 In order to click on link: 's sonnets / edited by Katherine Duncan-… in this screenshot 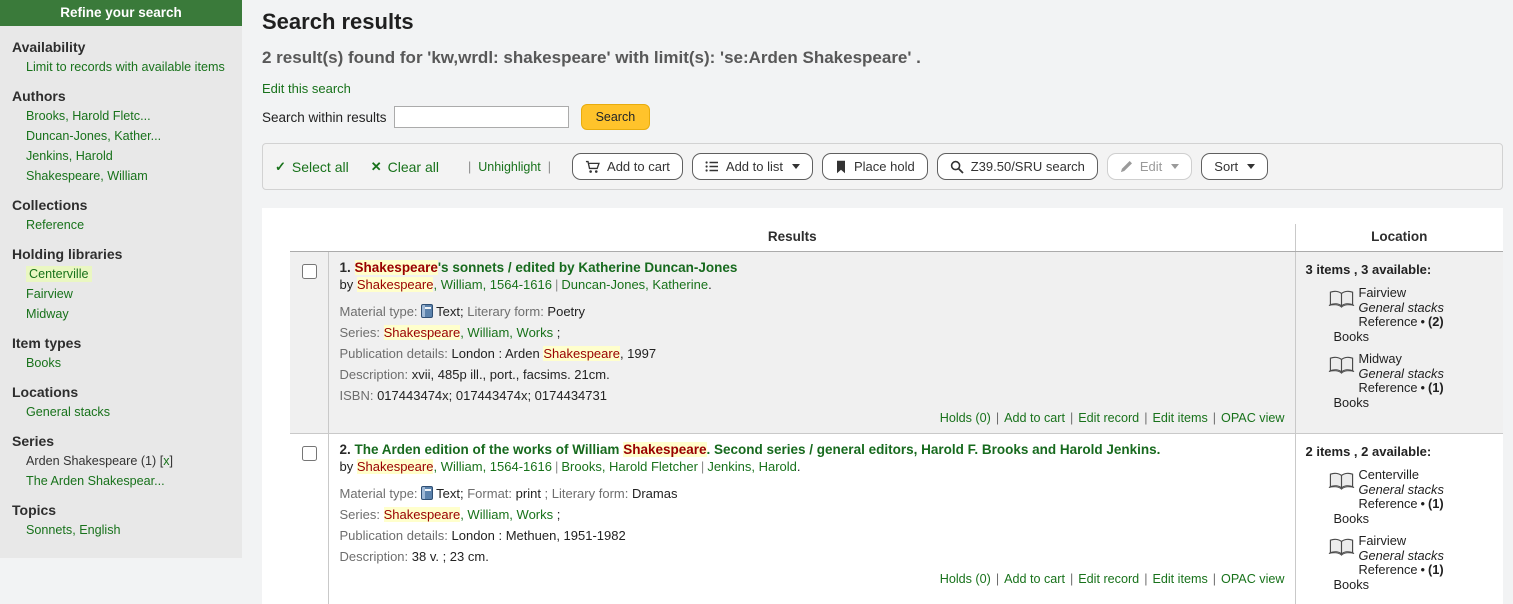, I will do `click(588, 267)`.